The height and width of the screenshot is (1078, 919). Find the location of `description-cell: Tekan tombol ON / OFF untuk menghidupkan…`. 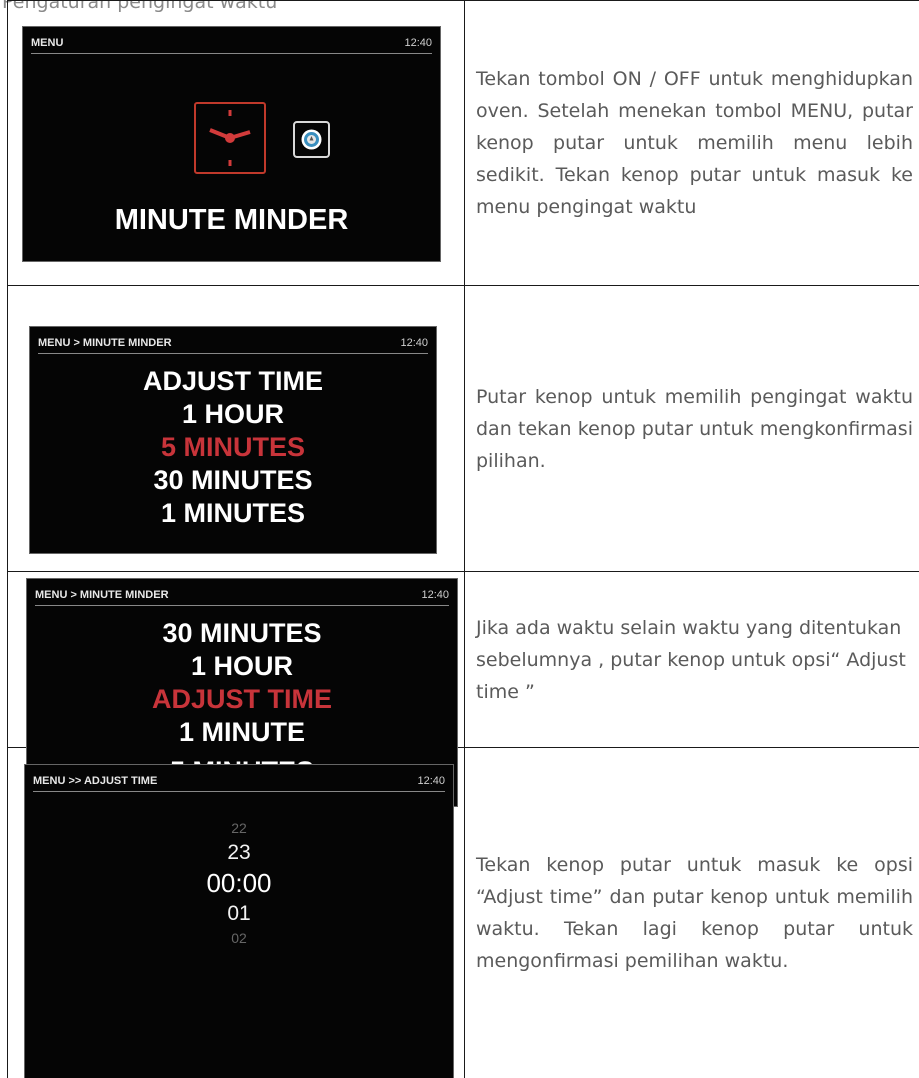

description-cell: Tekan tombol ON / OFF untuk menghidupkan… is located at coordinates (692, 143).